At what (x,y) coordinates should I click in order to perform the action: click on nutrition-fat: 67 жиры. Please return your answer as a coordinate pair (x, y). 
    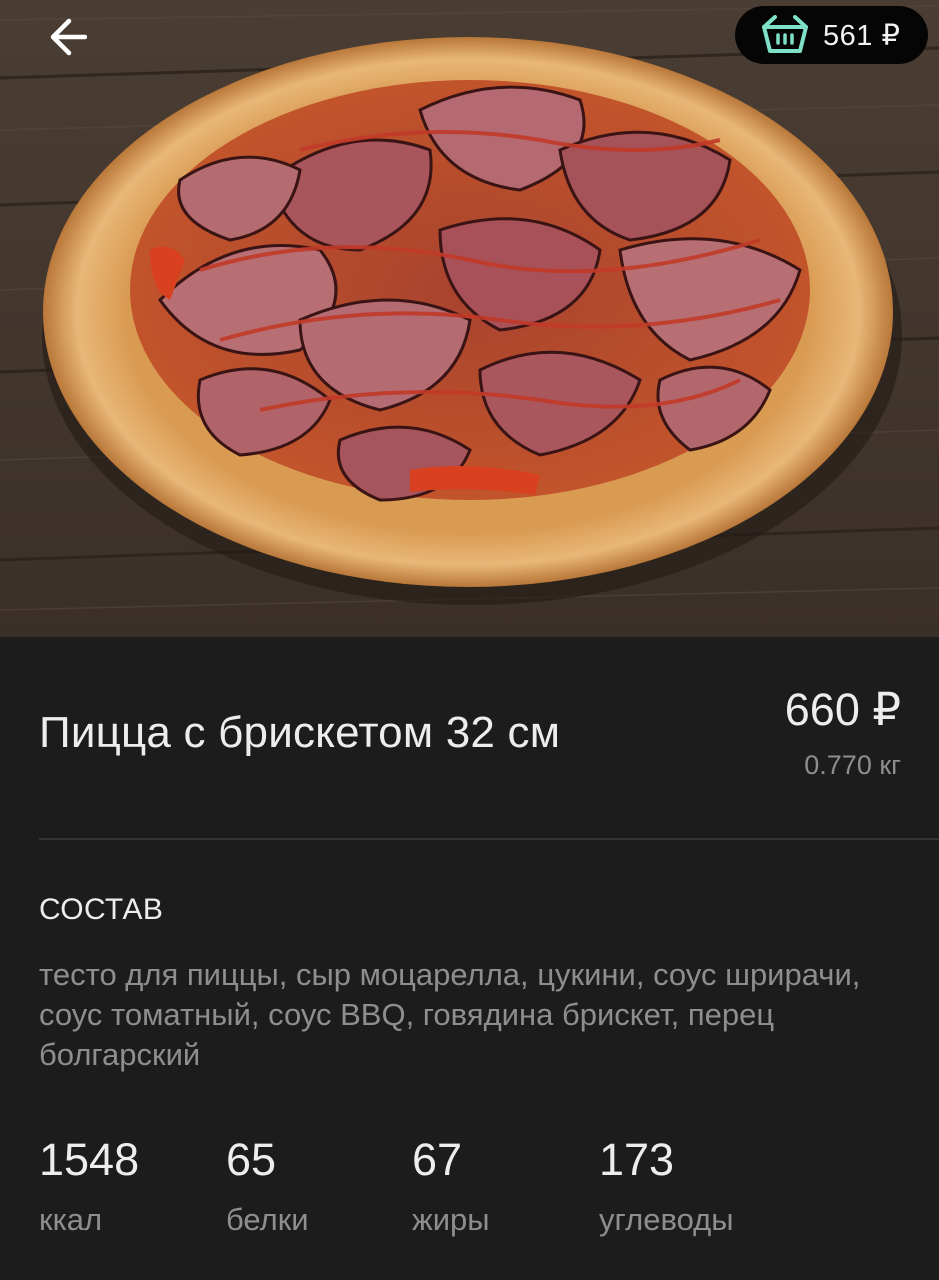
    Looking at the image, I should click on (451, 1185).